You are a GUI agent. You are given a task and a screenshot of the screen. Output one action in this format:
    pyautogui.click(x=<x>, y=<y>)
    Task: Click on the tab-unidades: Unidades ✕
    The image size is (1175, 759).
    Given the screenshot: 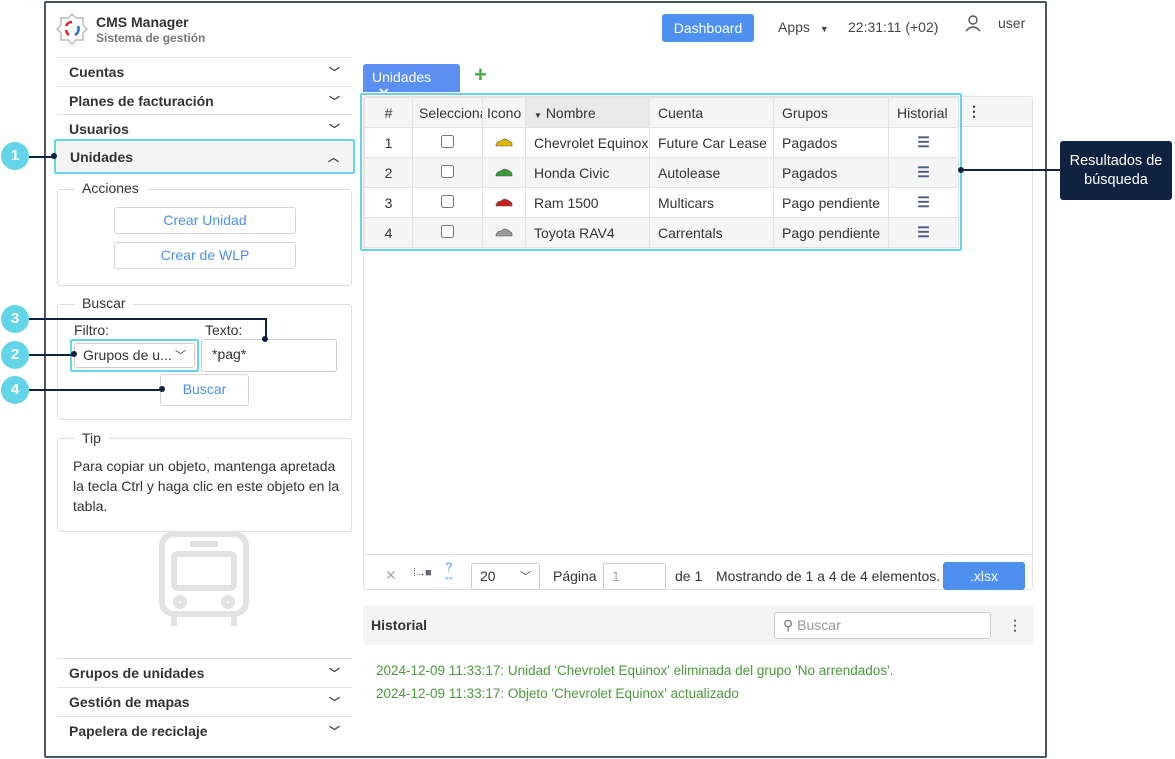 What is the action you would take?
    pyautogui.click(x=411, y=82)
    